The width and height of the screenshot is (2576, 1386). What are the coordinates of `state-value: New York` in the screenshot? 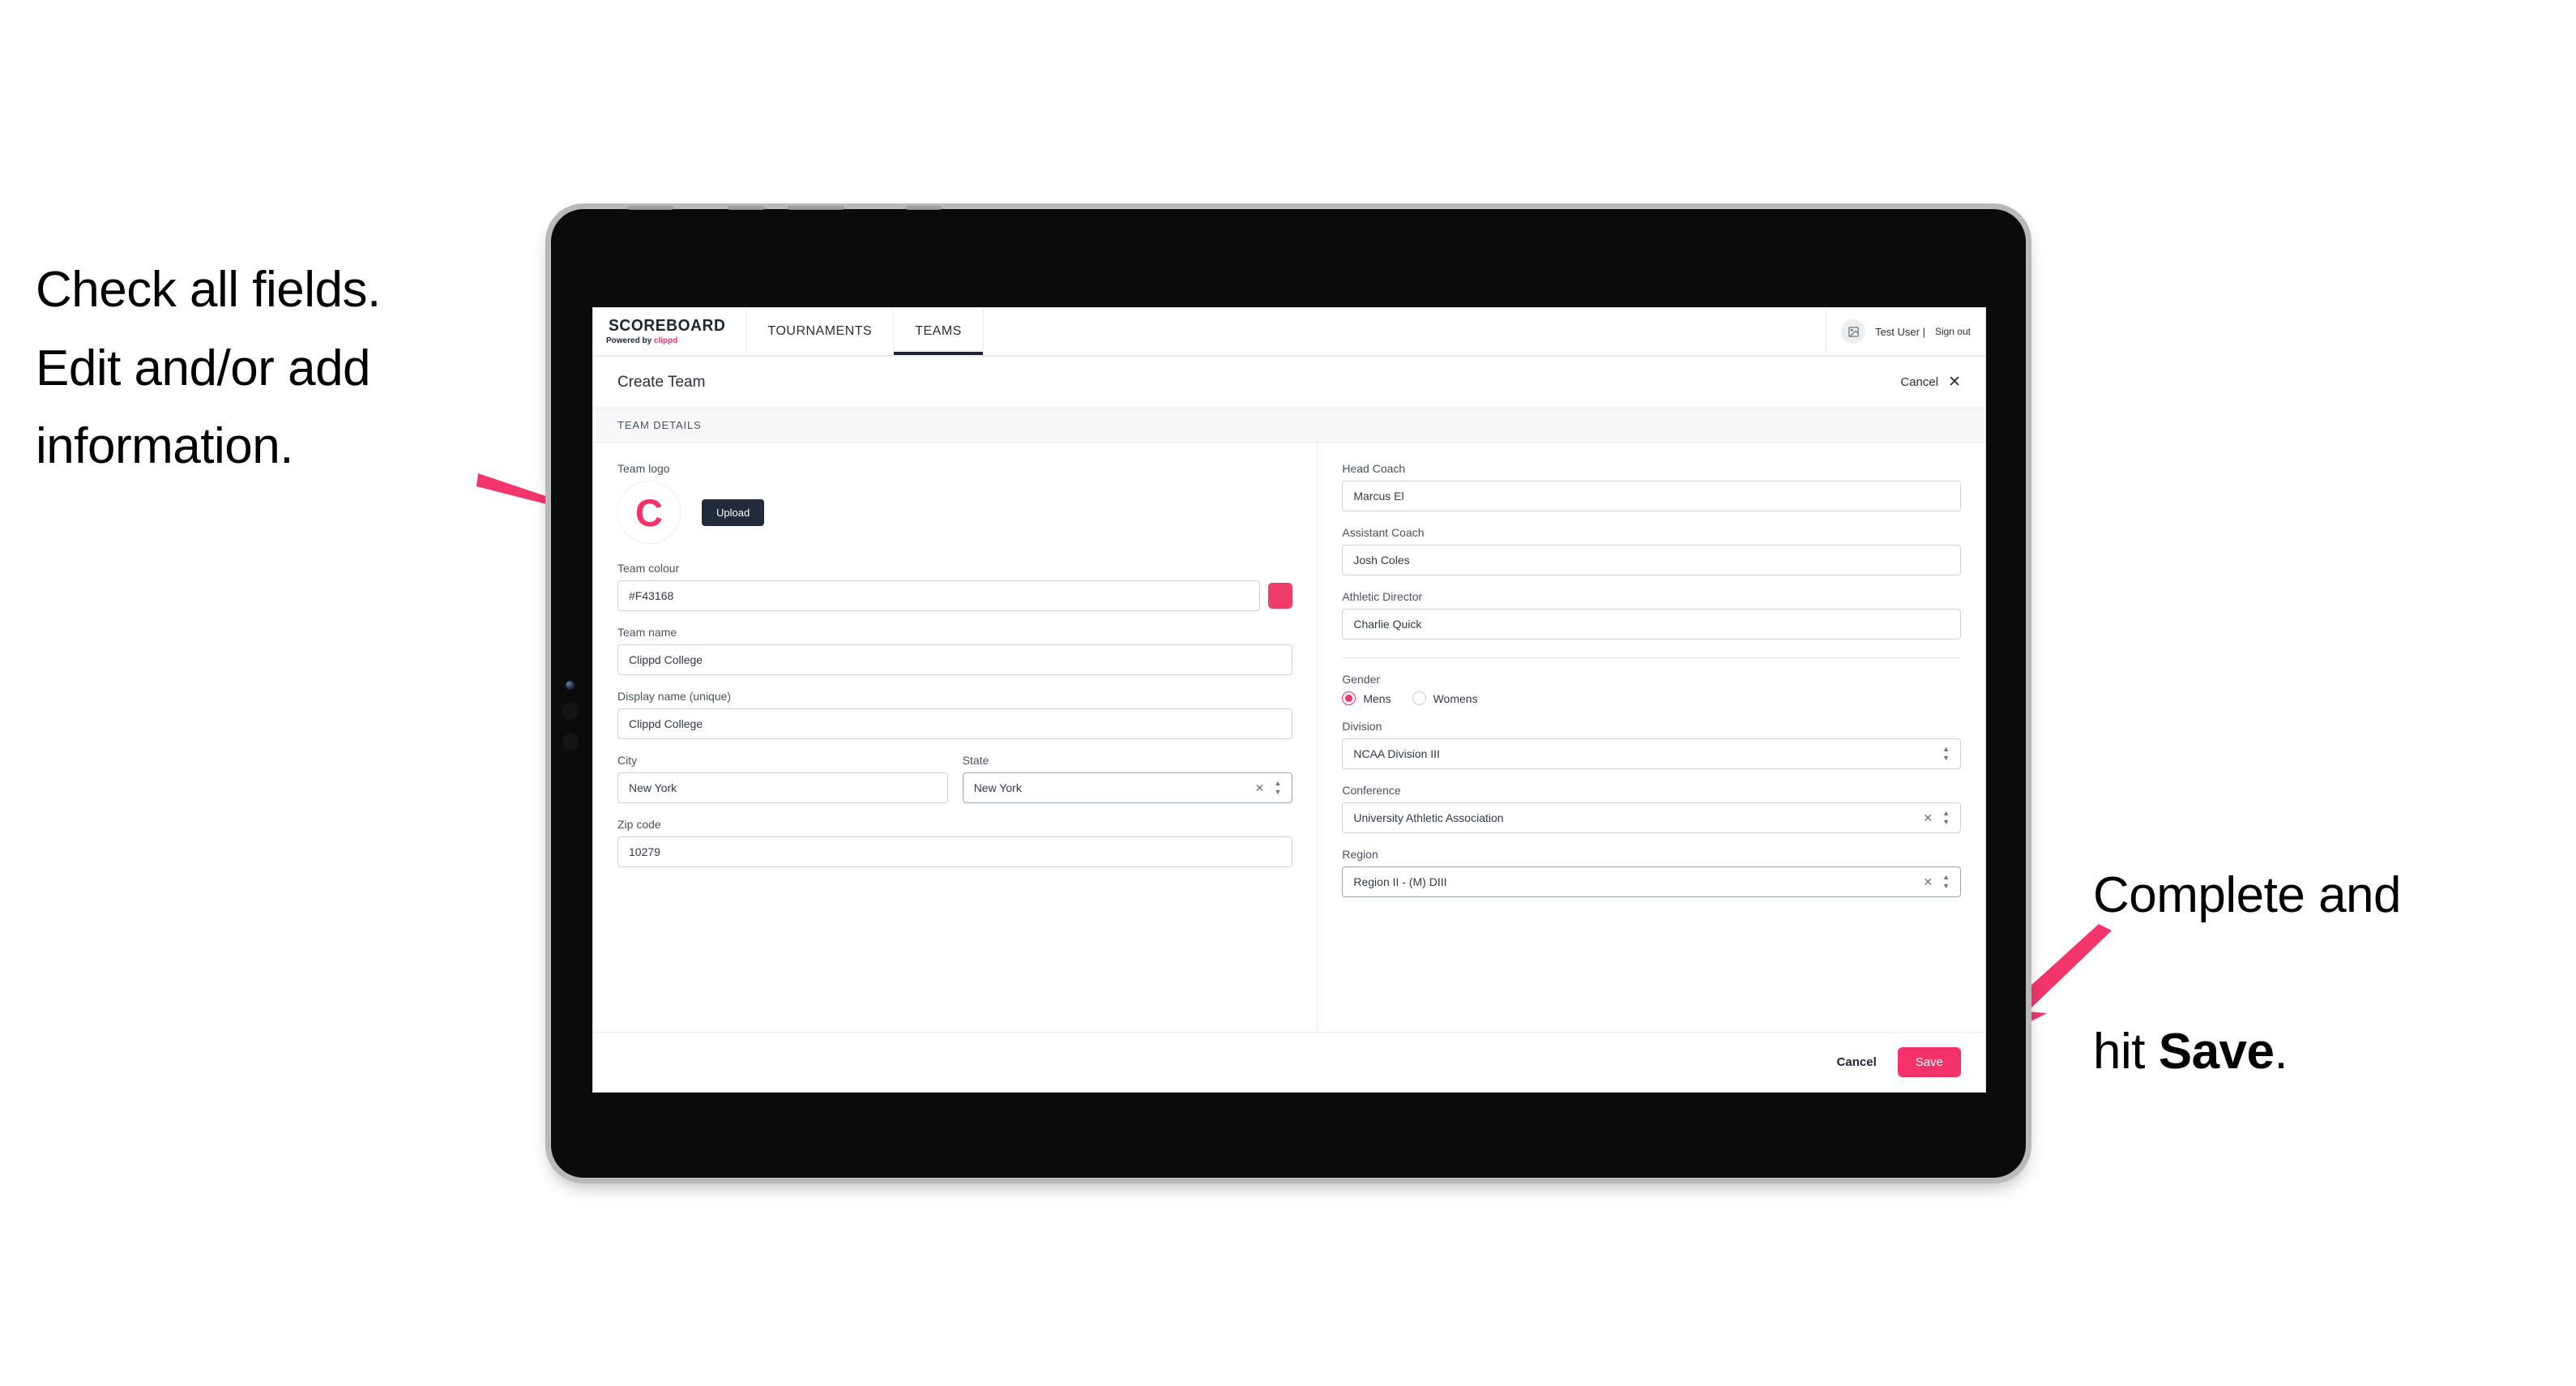 It's located at (997, 787).